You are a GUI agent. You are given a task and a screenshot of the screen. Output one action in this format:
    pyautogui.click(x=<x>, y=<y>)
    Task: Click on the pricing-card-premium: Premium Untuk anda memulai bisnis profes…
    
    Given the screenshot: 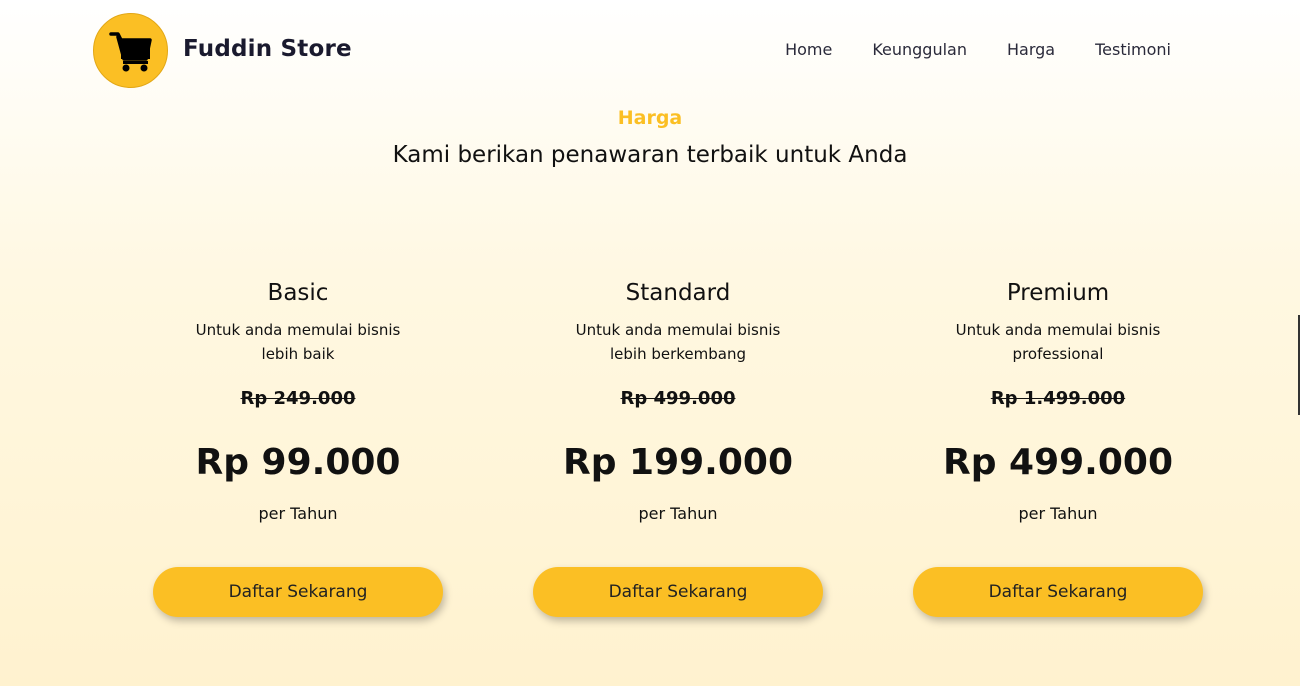 What is the action you would take?
    pyautogui.click(x=1058, y=448)
    